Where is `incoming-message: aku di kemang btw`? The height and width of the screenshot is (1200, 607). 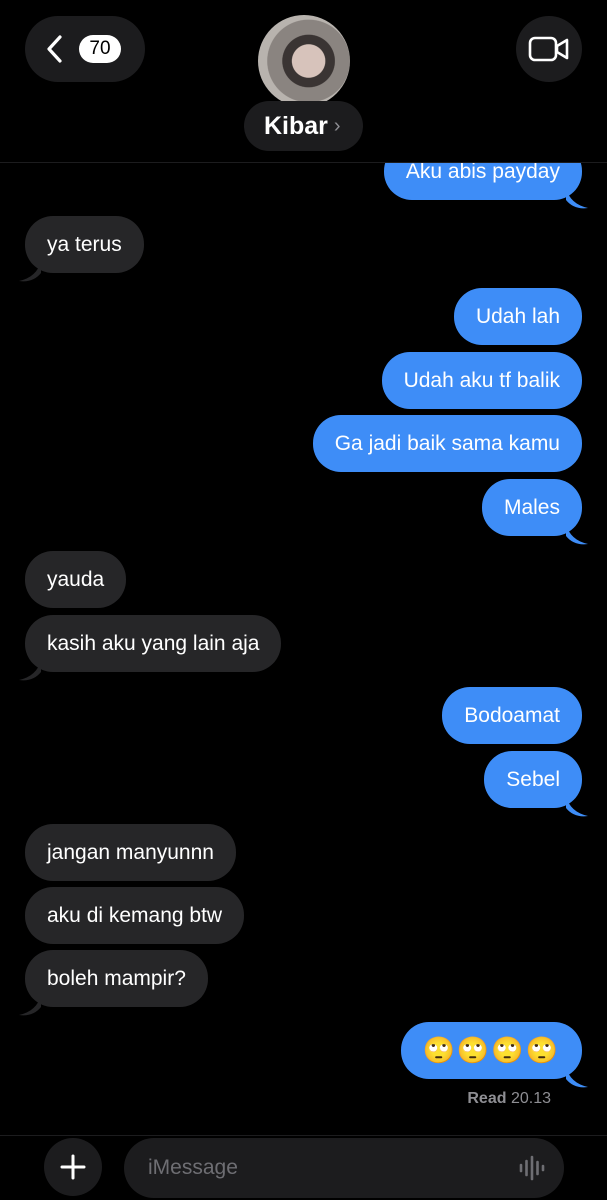 incoming-message: aku di kemang btw is located at coordinates (135, 915).